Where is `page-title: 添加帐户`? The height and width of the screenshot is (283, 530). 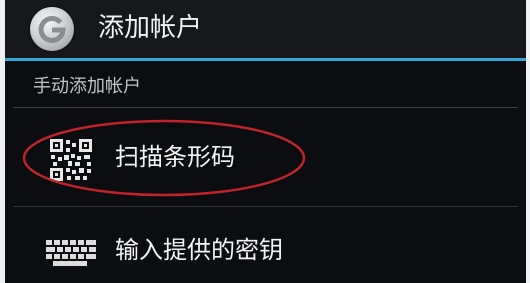
page-title: 添加帐户 is located at coordinates (150, 28).